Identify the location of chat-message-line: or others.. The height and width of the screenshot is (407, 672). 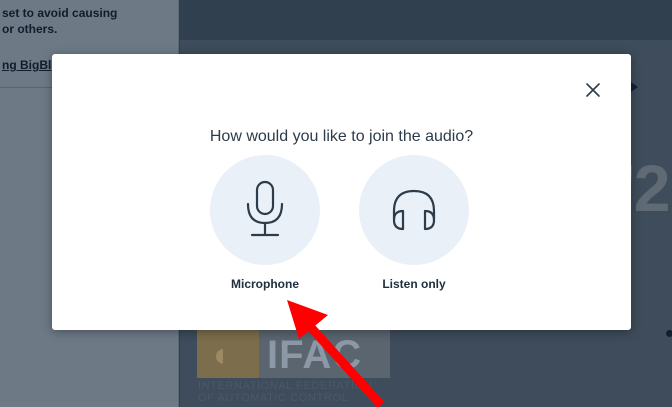
(30, 29).